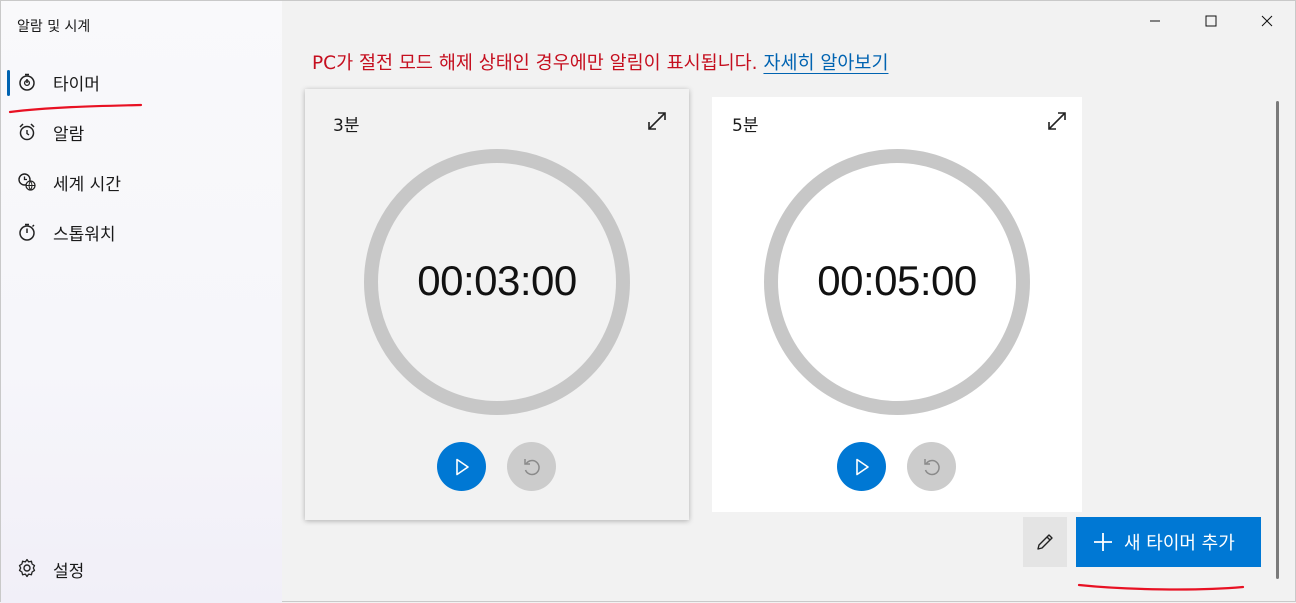 This screenshot has height=603, width=1296. What do you see at coordinates (27, 568) in the screenshot?
I see `gear-icon` at bounding box center [27, 568].